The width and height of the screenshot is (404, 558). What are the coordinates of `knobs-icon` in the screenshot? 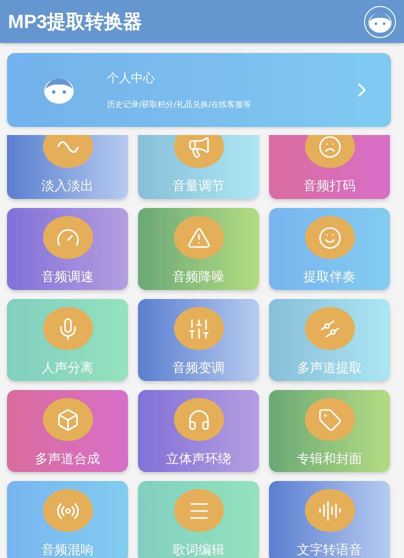 It's located at (329, 328).